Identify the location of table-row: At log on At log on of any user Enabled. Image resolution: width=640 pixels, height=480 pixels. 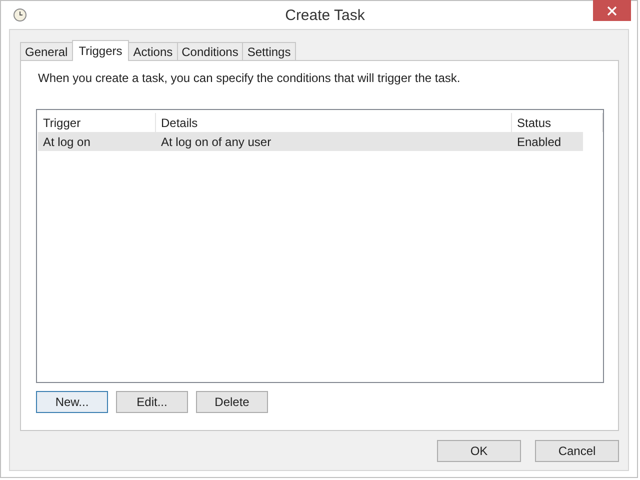
(310, 141).